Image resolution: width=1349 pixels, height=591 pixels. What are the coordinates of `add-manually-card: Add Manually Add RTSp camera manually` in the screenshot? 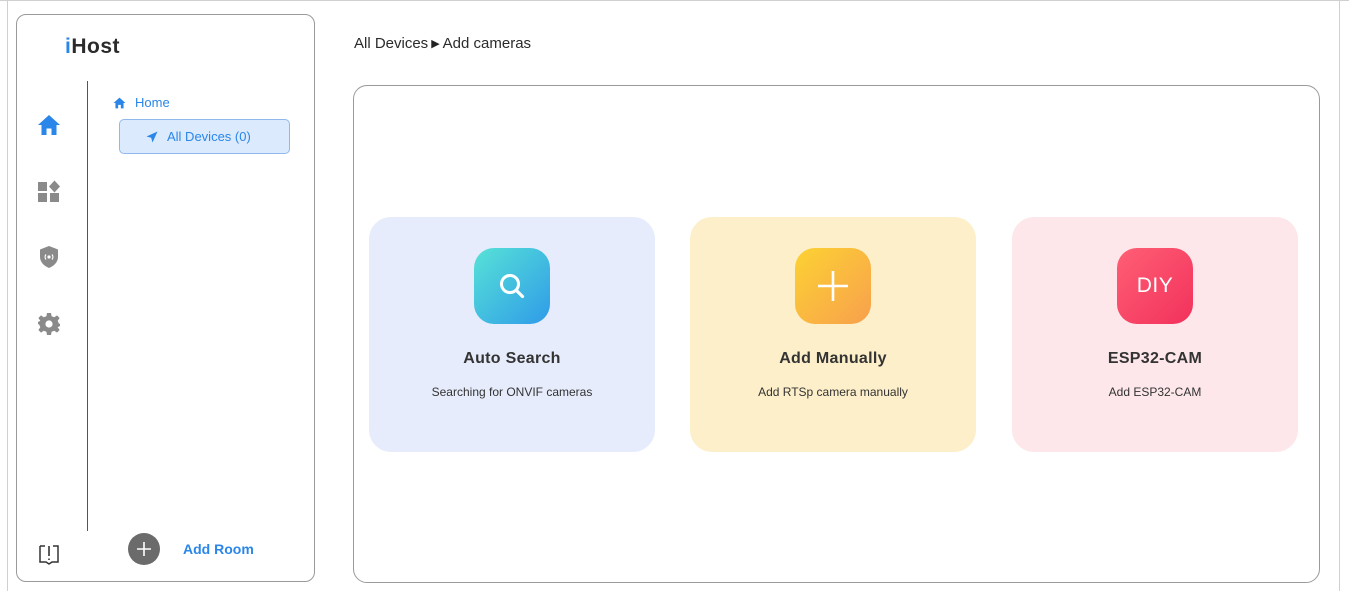 It's located at (833, 334).